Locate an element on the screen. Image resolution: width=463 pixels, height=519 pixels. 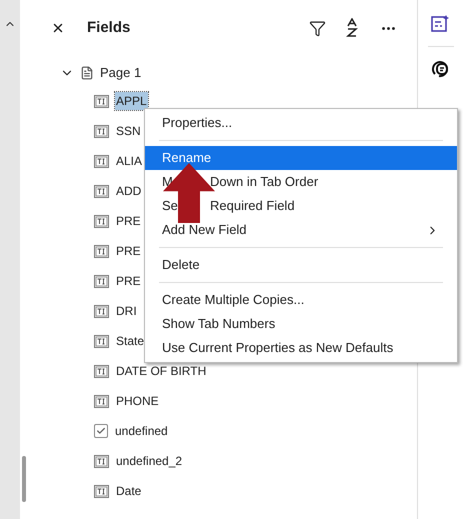
form-edit-icon is located at coordinates (440, 24).